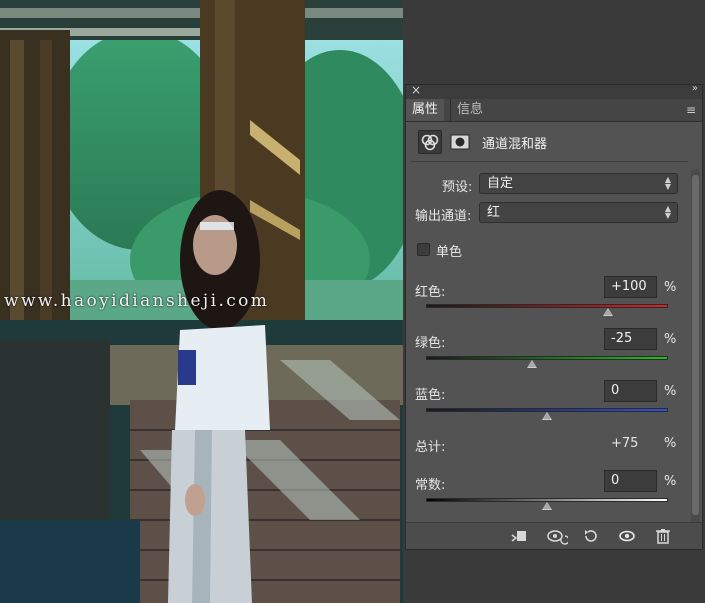  Describe the element at coordinates (449, 252) in the screenshot. I see `monochrome-label: 单色` at that location.